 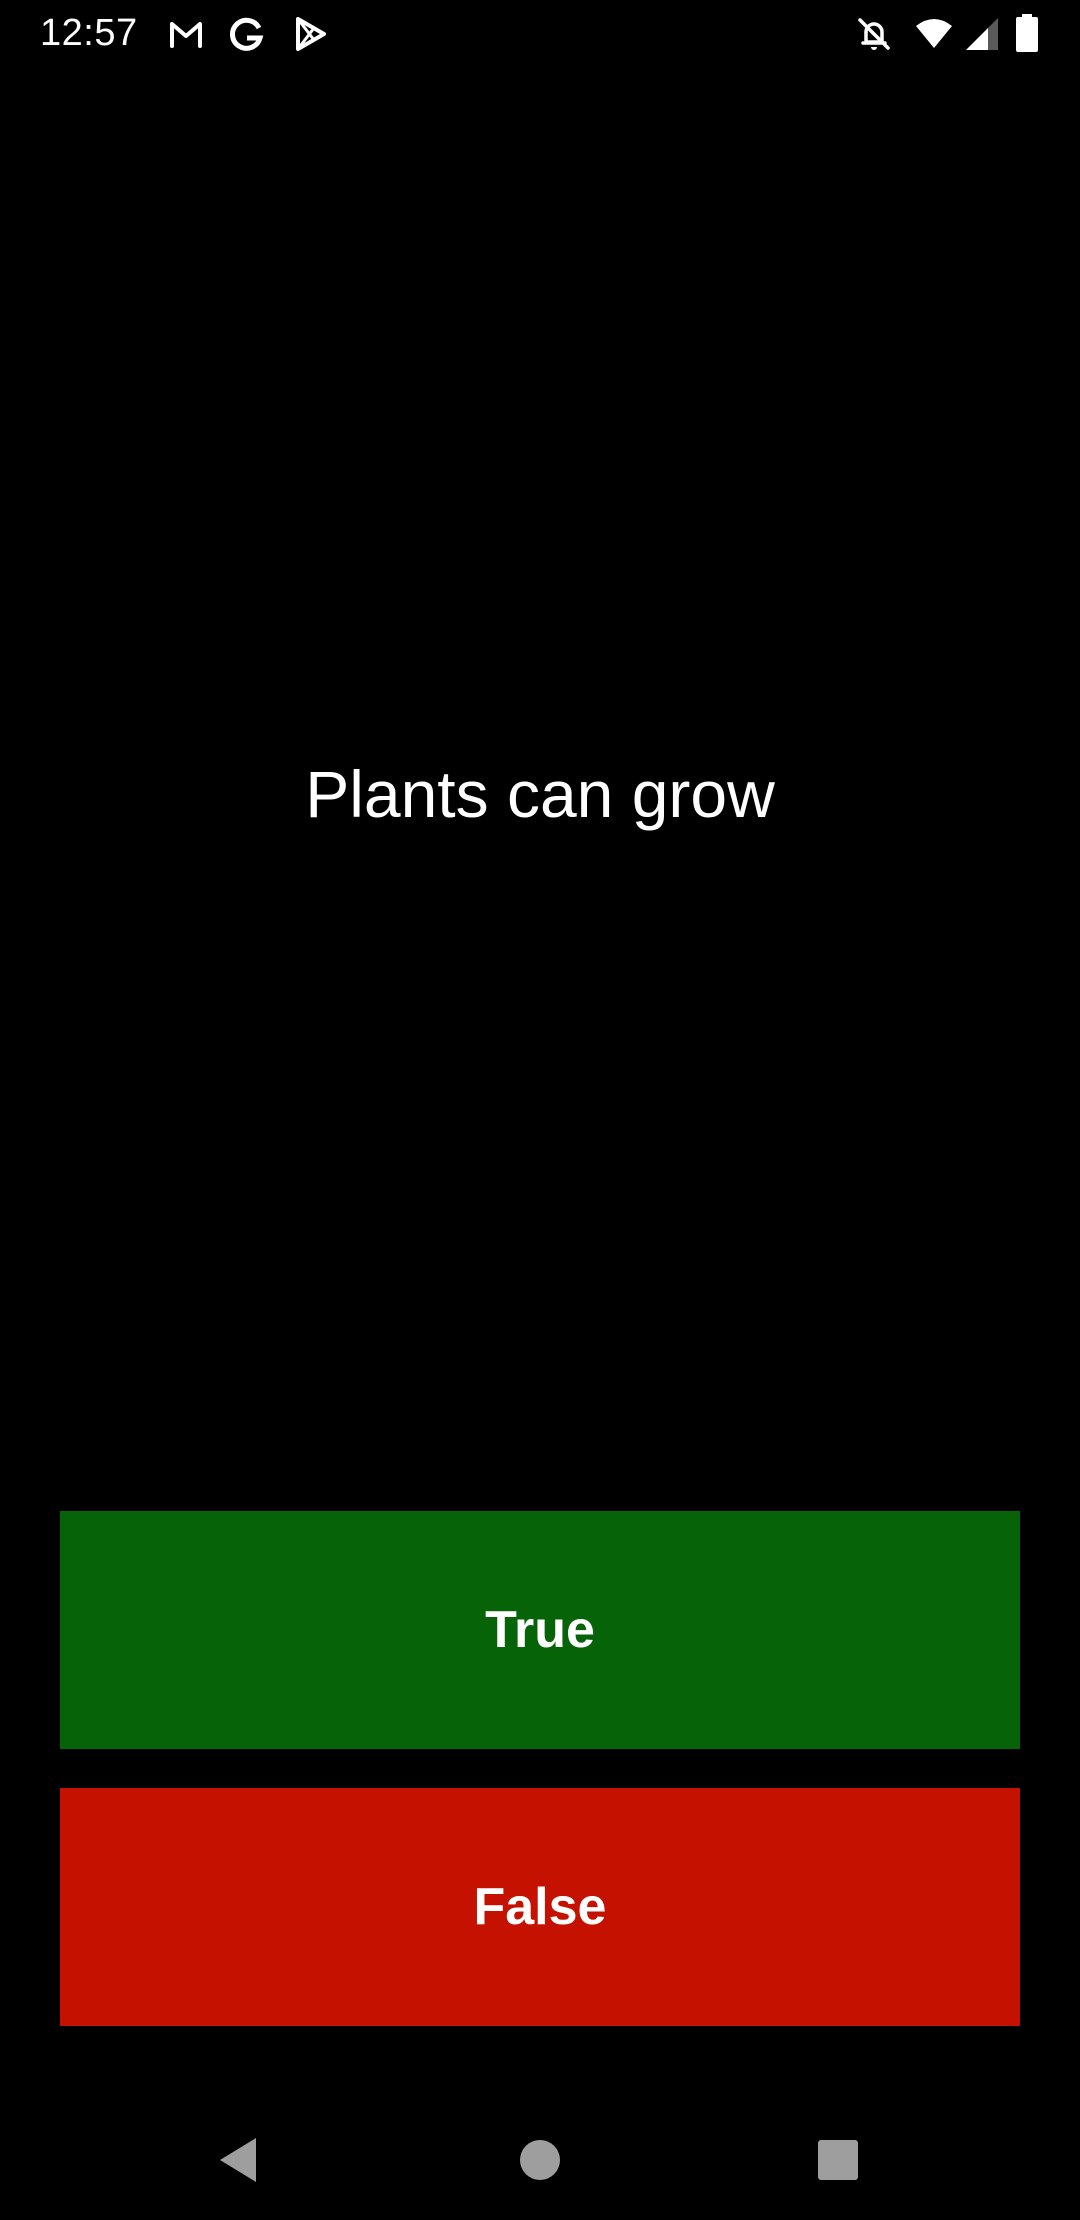 I want to click on true-button: True, so click(x=540, y=1630).